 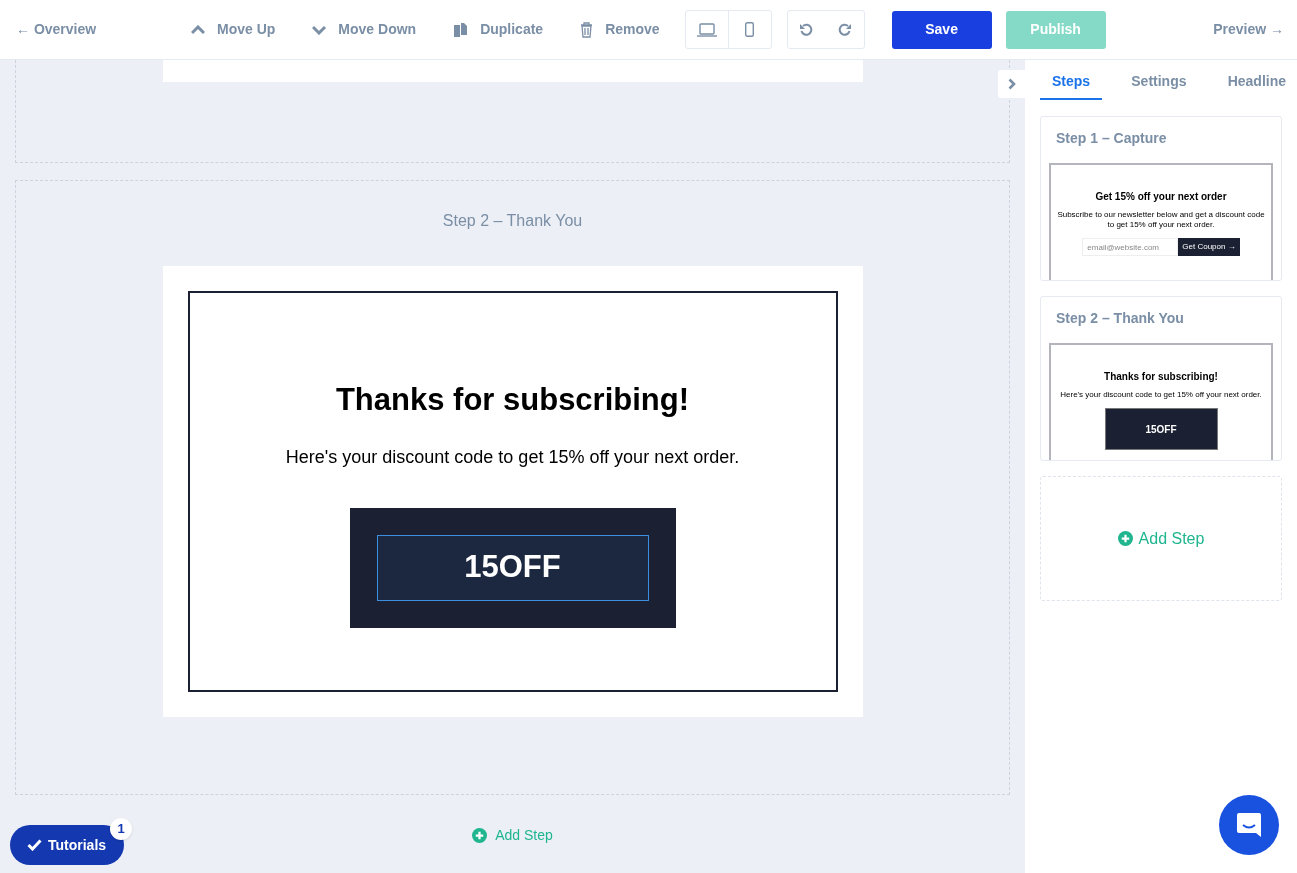 What do you see at coordinates (1161, 395) in the screenshot?
I see `thumbnail-text: Here's your discount code to get 15% off your next order.` at bounding box center [1161, 395].